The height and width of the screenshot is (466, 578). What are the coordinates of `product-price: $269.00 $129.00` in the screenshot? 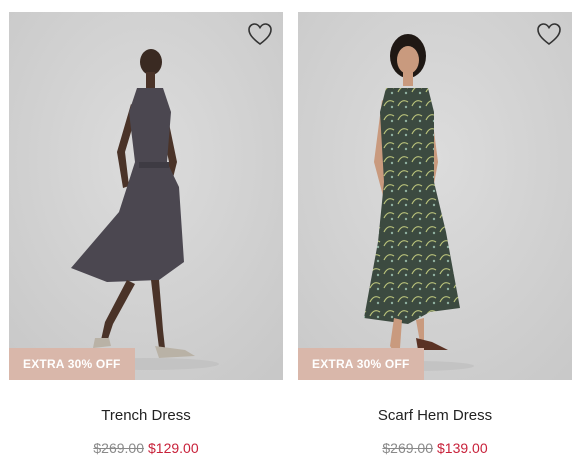 It's located at (146, 448).